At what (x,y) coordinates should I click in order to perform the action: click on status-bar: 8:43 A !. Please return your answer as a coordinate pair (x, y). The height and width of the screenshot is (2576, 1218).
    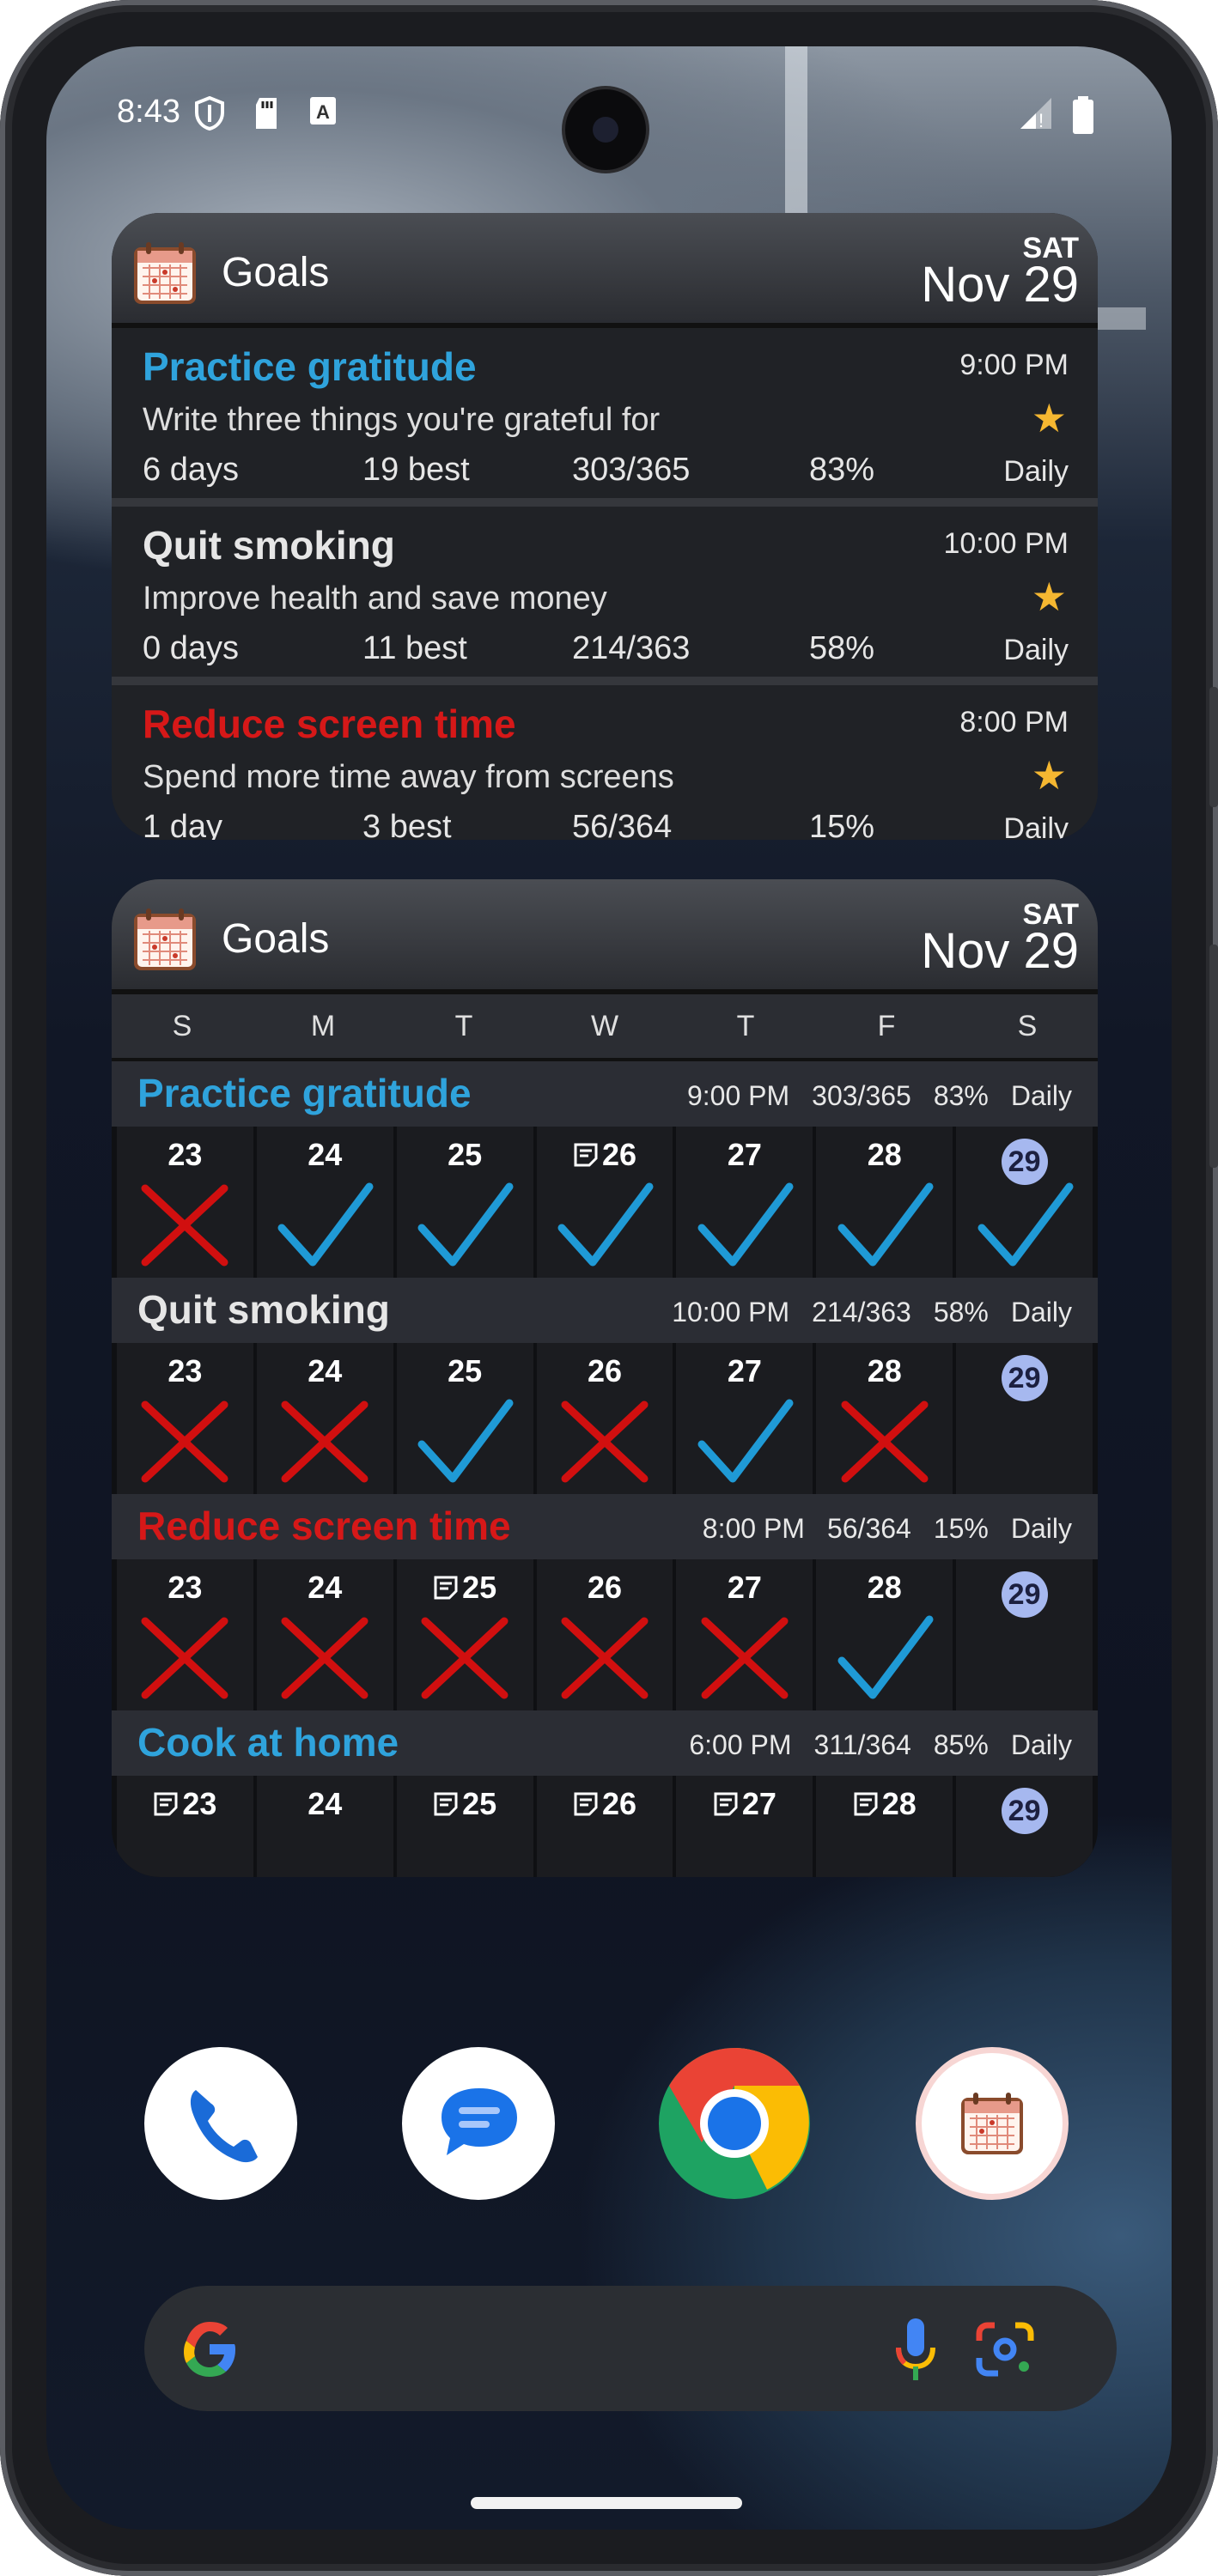
    Looking at the image, I should click on (609, 111).